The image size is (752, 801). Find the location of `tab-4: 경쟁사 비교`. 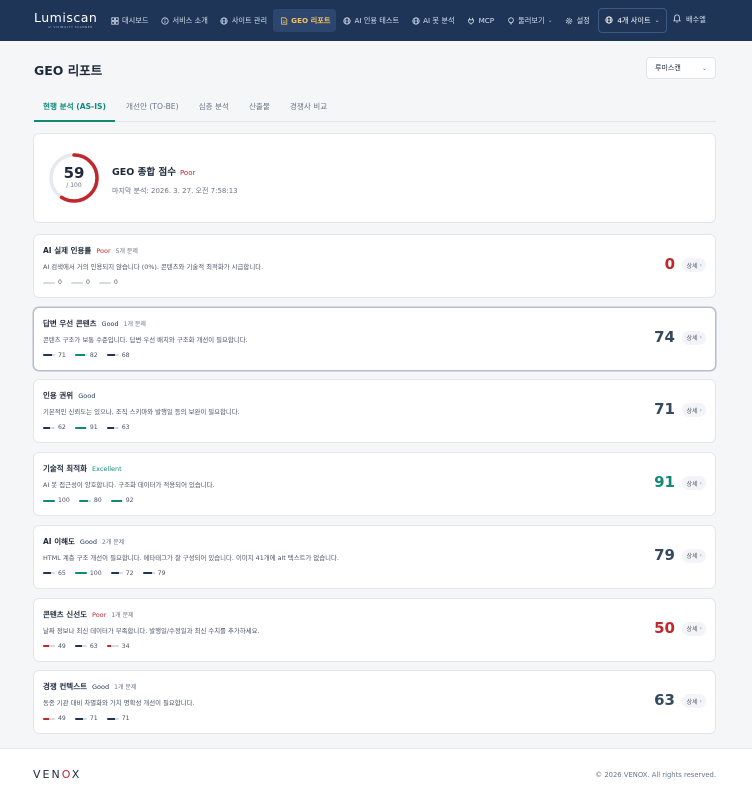

tab-4: 경쟁사 비교 is located at coordinates (308, 109).